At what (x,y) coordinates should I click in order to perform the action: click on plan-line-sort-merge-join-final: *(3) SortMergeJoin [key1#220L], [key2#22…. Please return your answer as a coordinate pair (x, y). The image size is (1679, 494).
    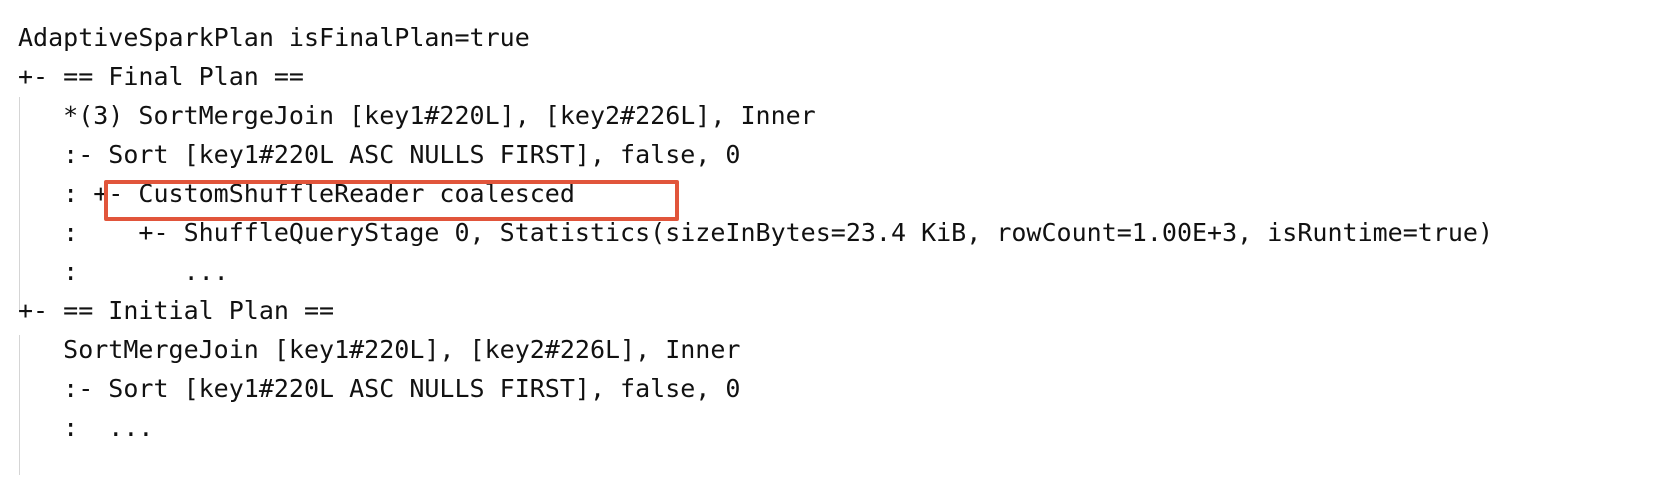
    Looking at the image, I should click on (417, 115).